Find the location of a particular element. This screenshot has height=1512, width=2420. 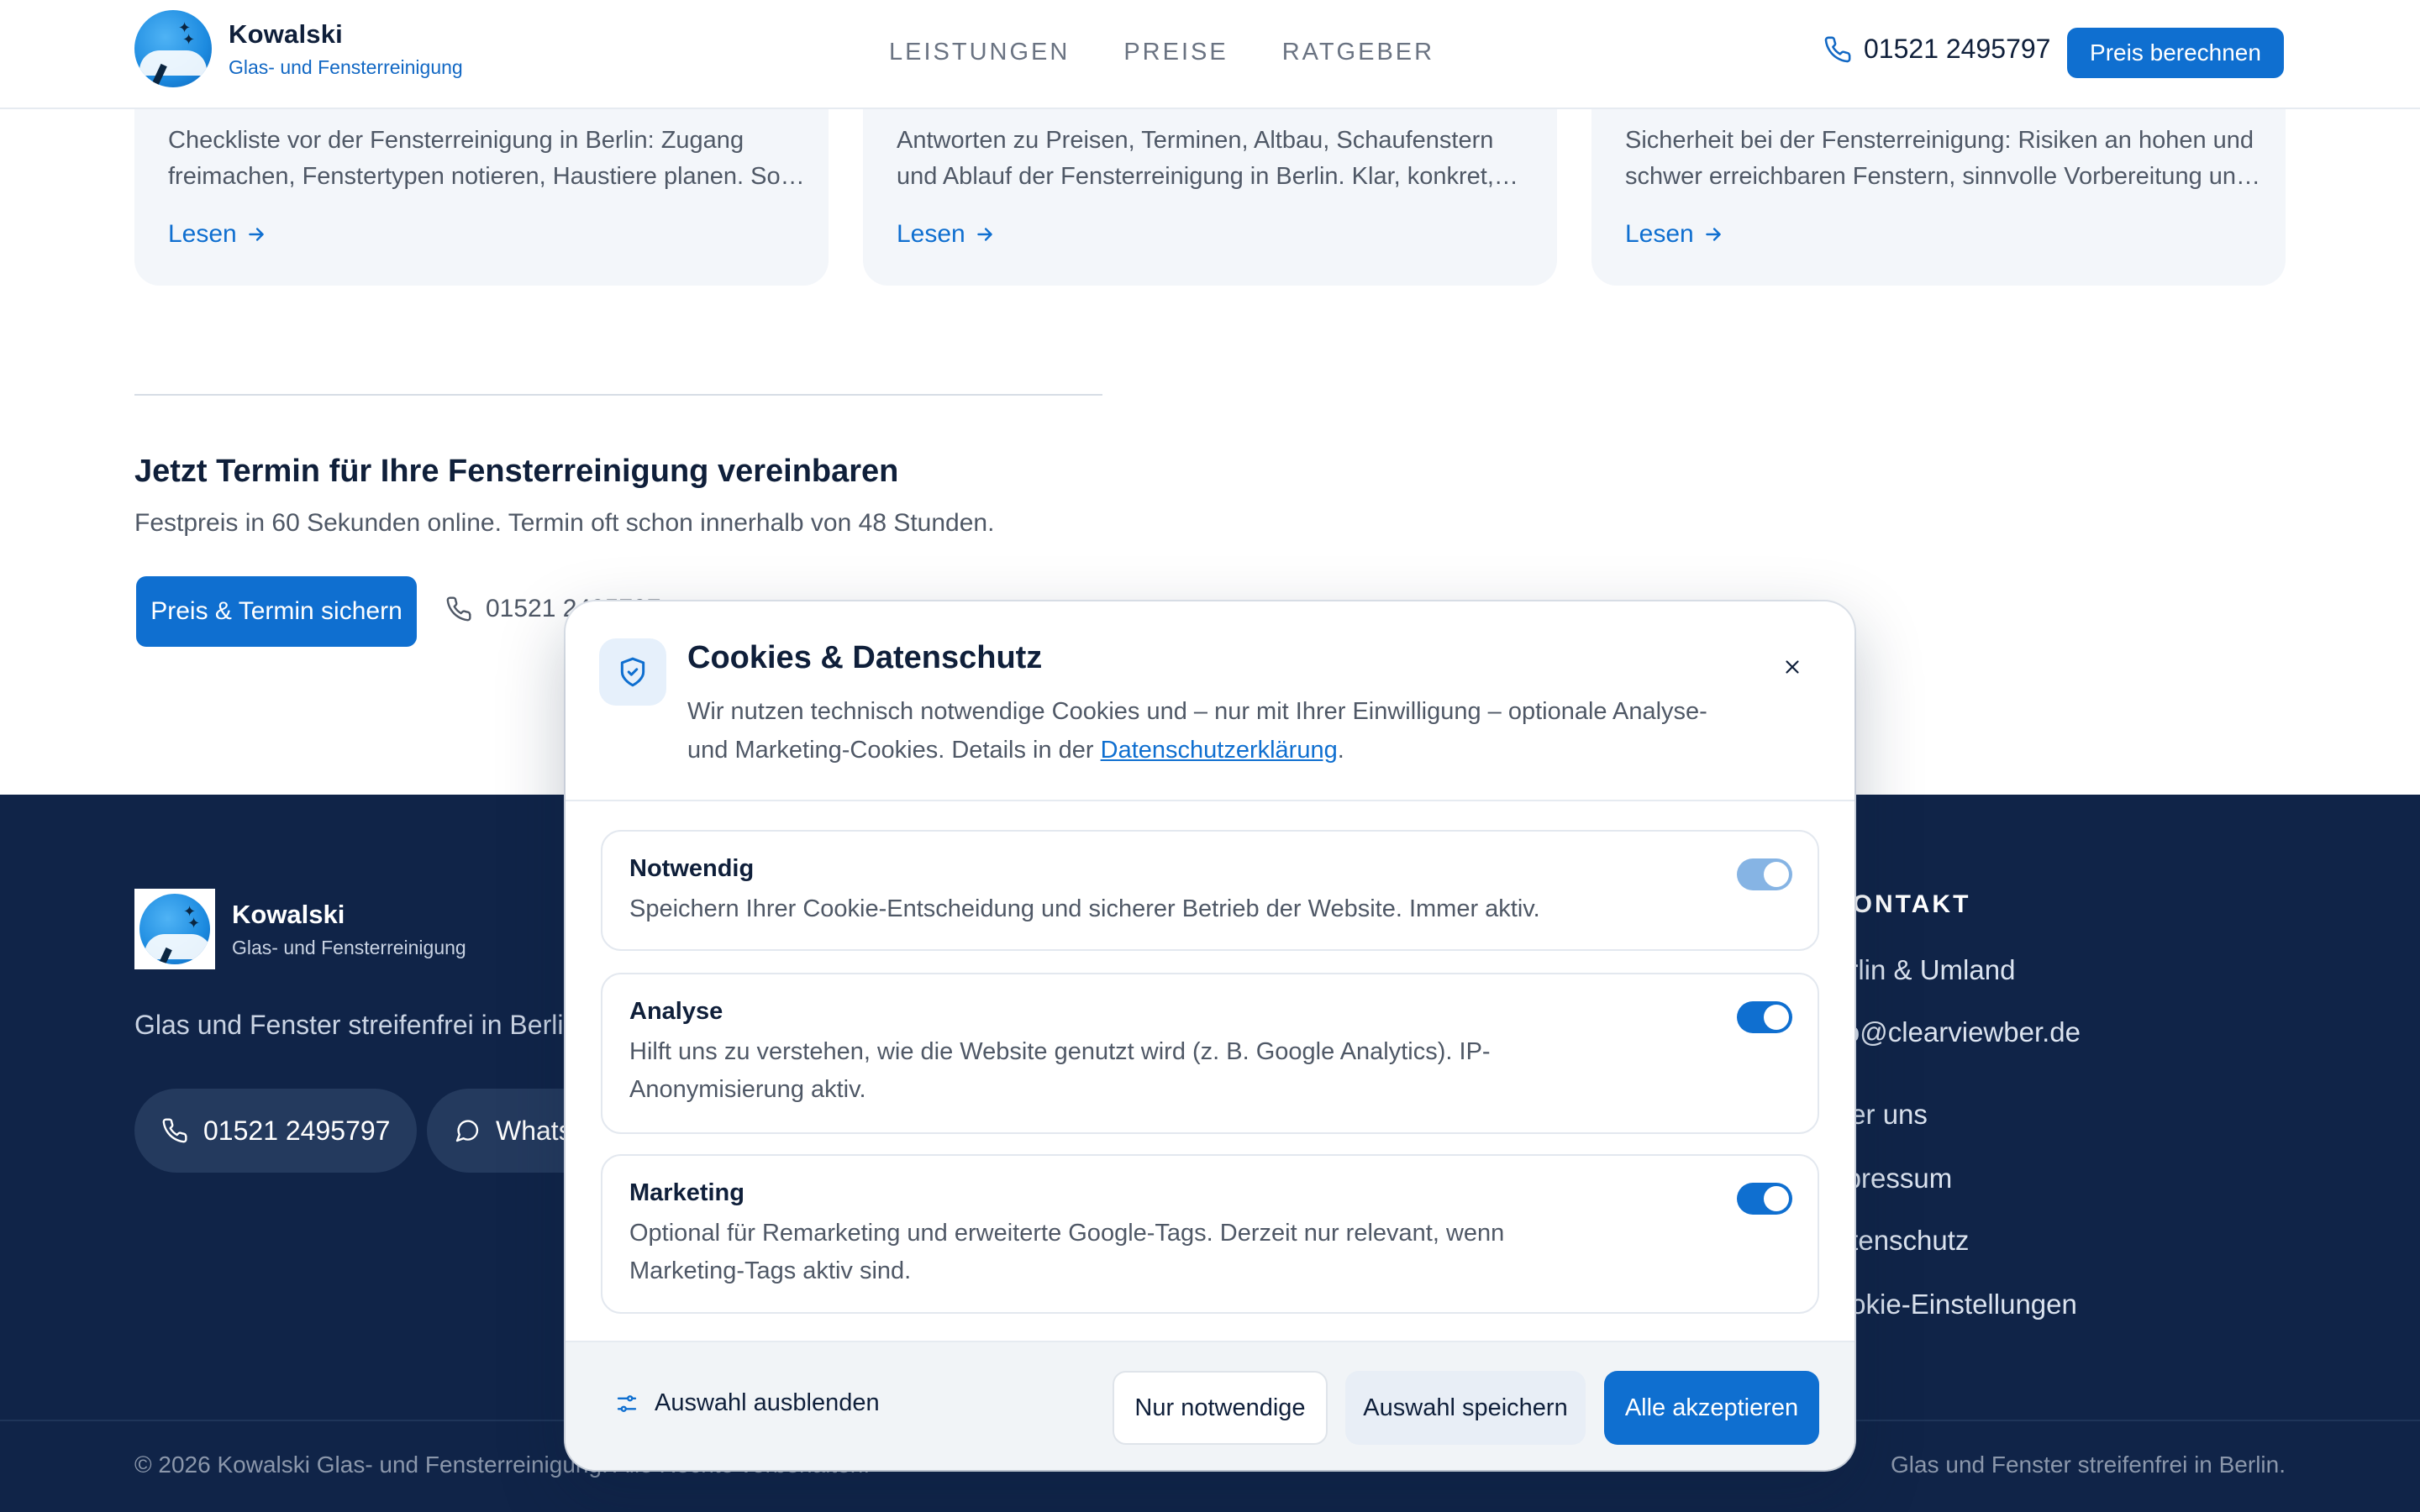

footer-claim: Glas und Fenster streifenfrei in Berlin. is located at coordinates (2088, 1465).